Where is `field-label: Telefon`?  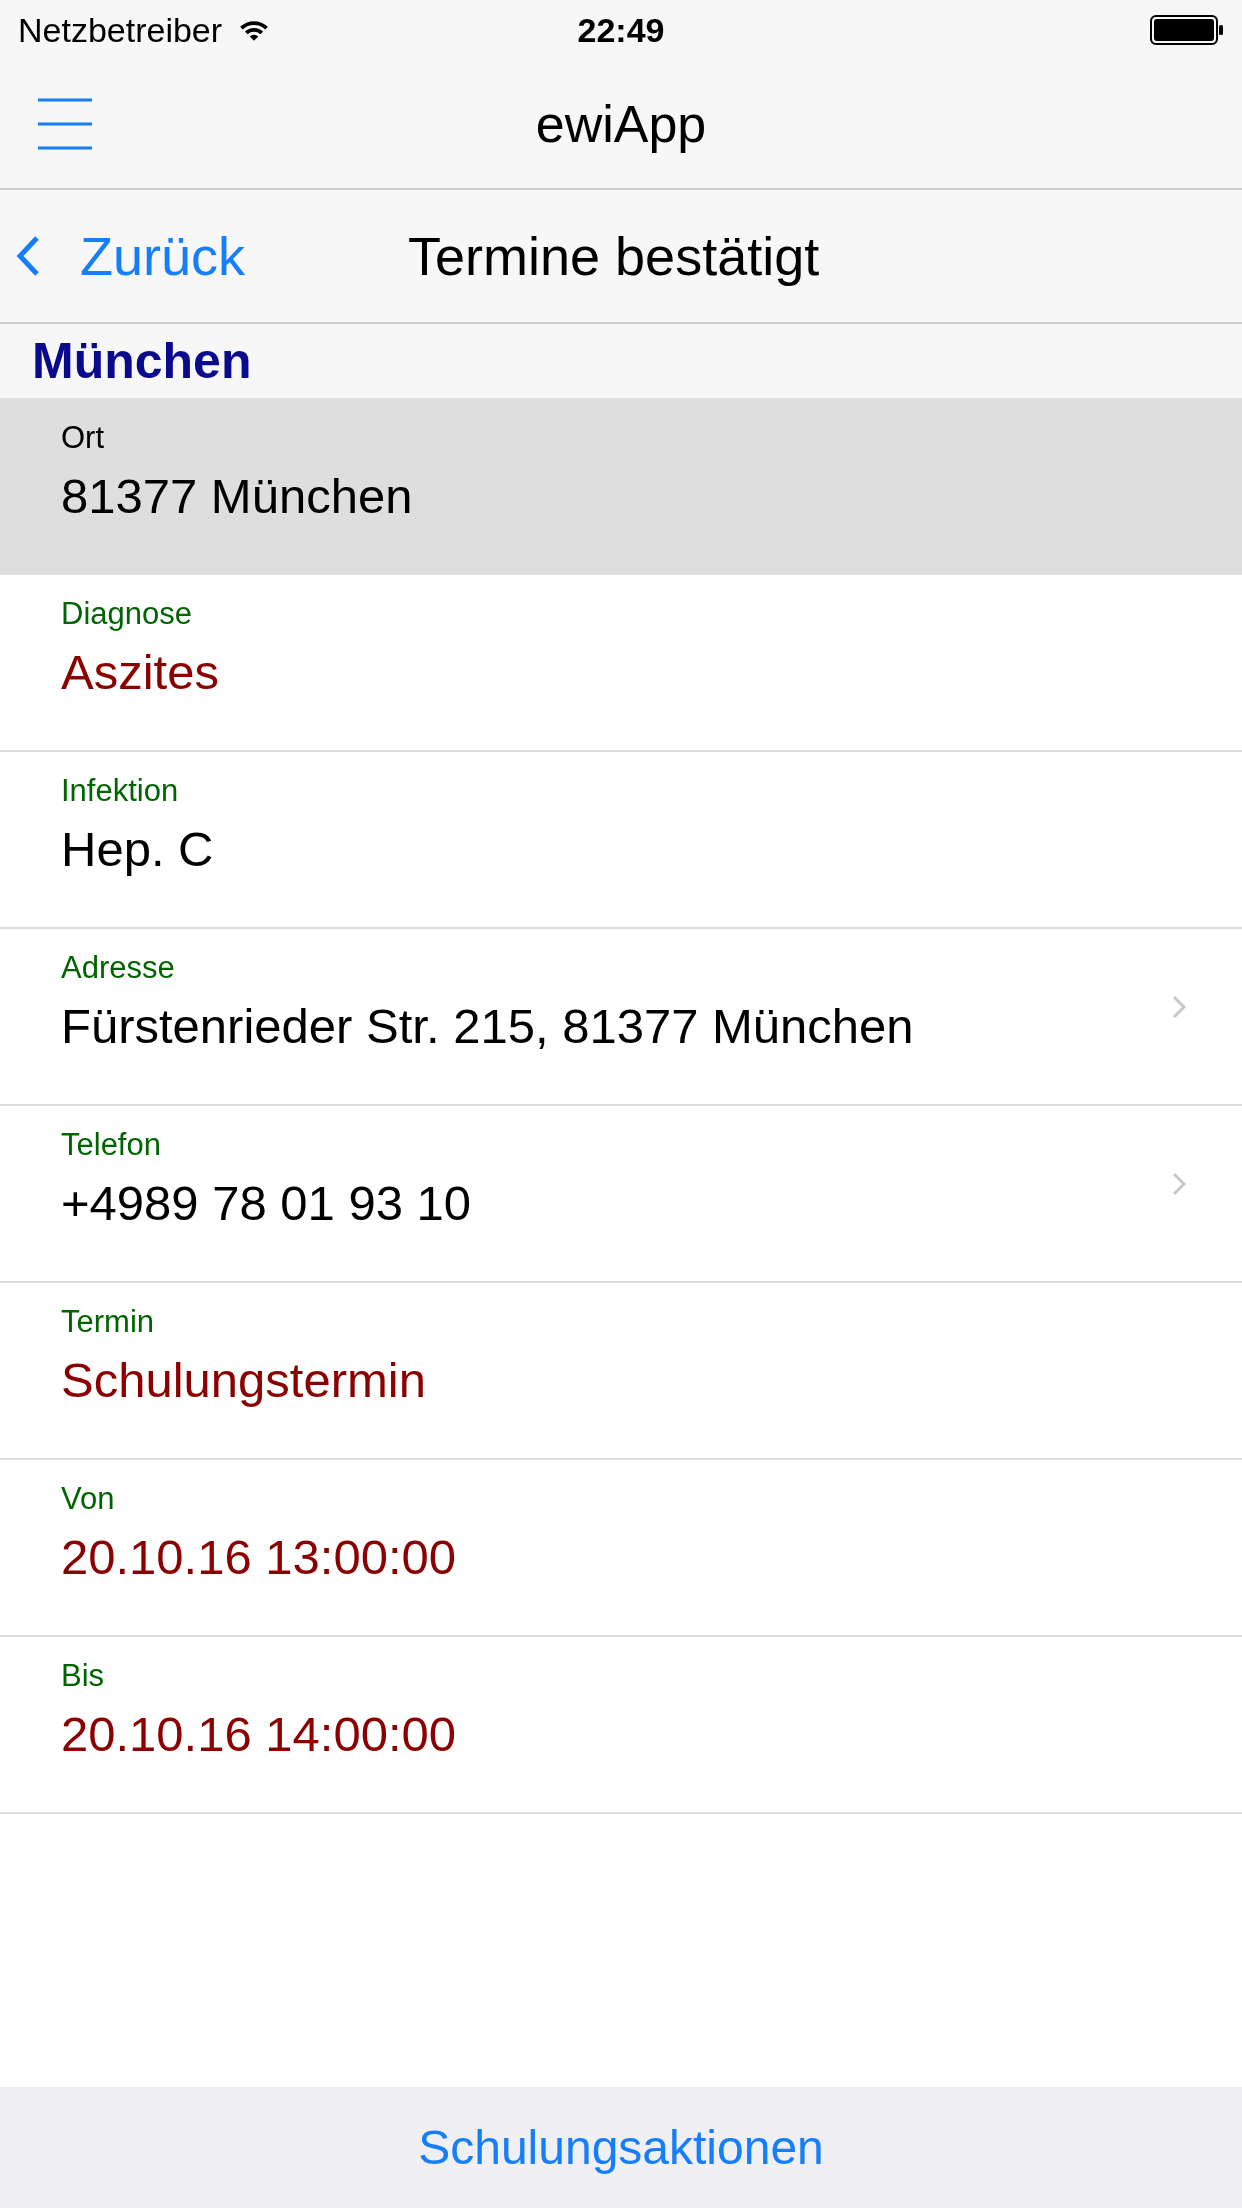
field-label: Telefon is located at coordinates (111, 1144).